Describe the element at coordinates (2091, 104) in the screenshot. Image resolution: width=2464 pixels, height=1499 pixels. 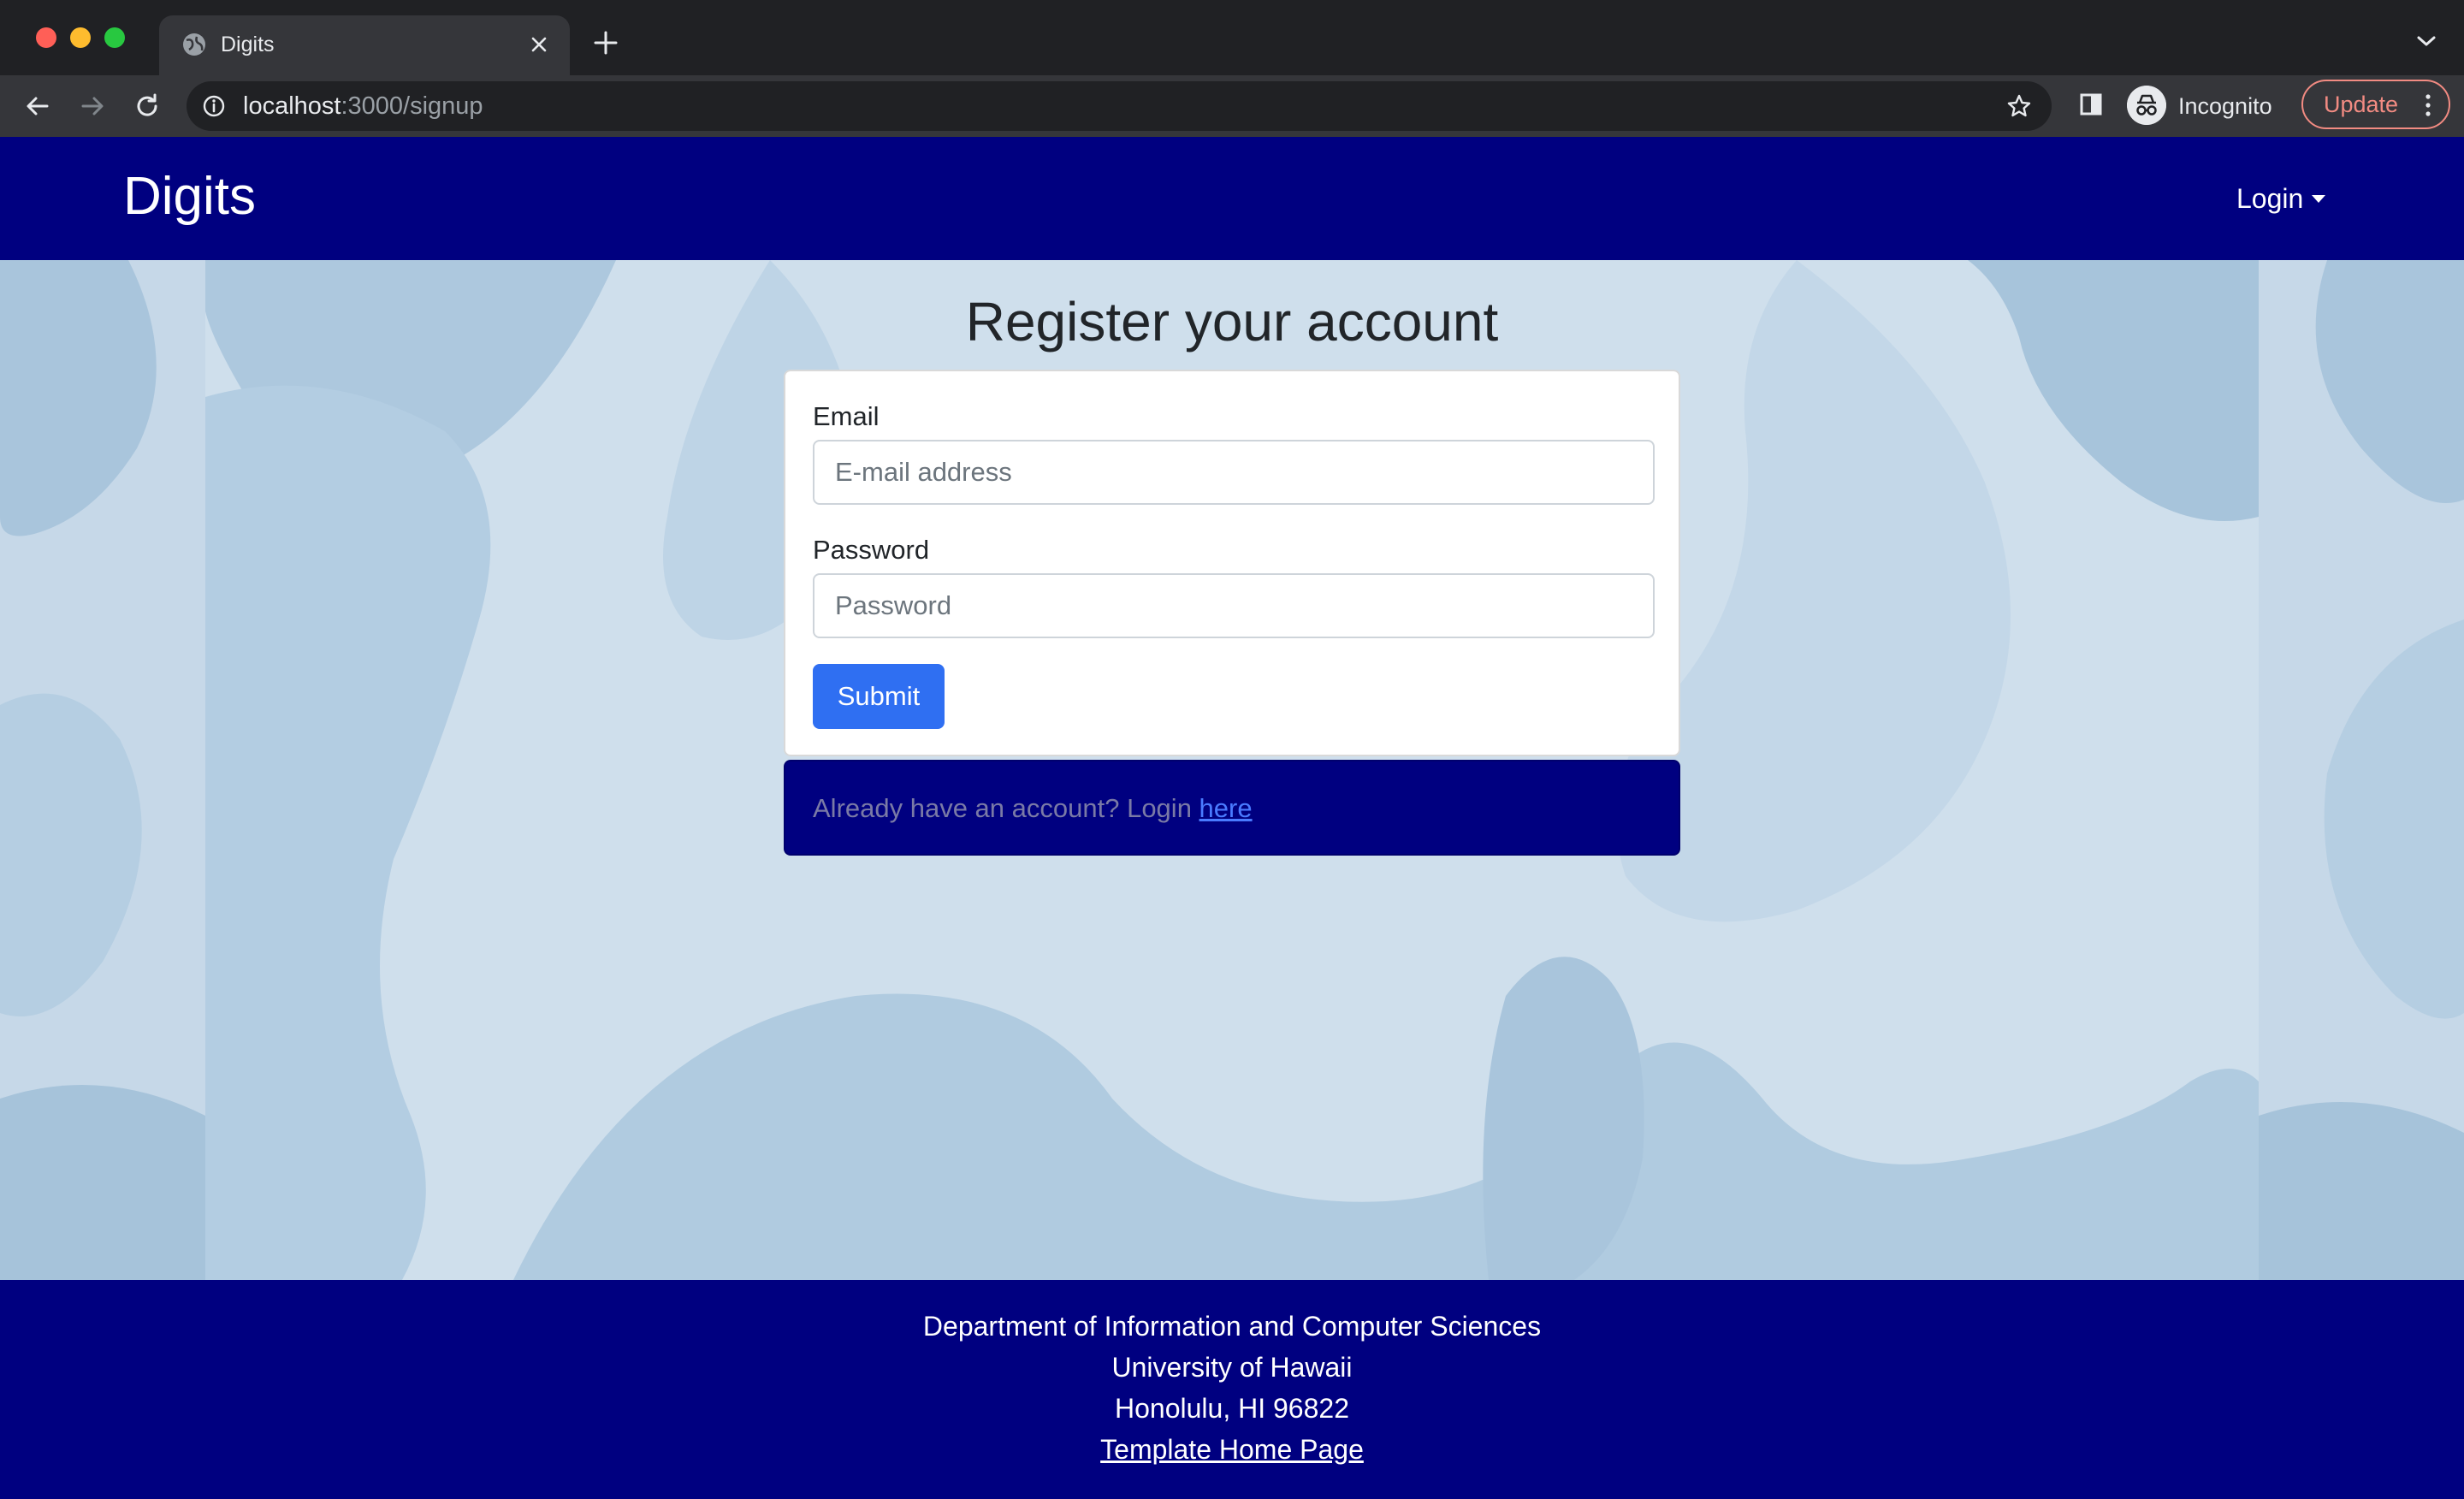
I see `side-panel-icon` at that location.